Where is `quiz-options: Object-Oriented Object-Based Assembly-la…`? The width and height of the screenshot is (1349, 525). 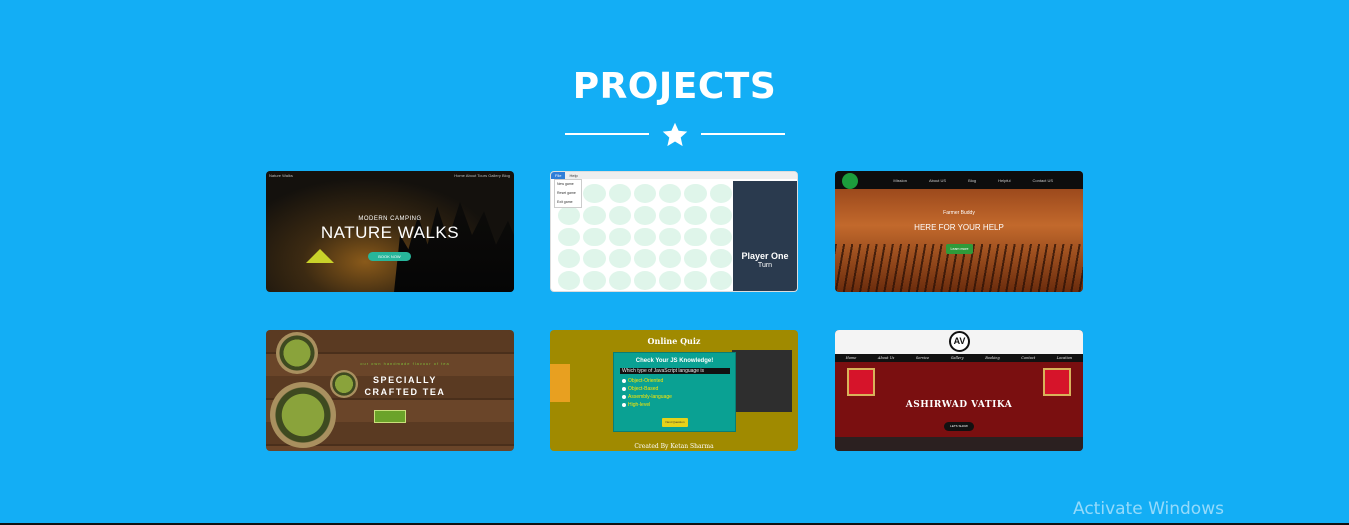 quiz-options: Object-Oriented Object-Based Assembly-la… is located at coordinates (678, 393).